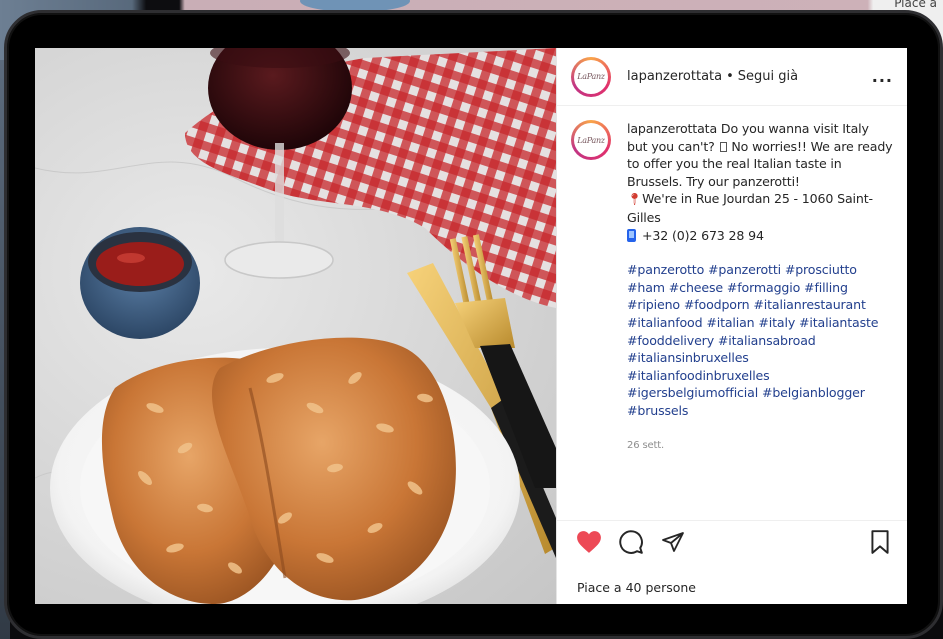  What do you see at coordinates (688, 357) in the screenshot?
I see `hashtag-link: #italiansinbruxelles` at bounding box center [688, 357].